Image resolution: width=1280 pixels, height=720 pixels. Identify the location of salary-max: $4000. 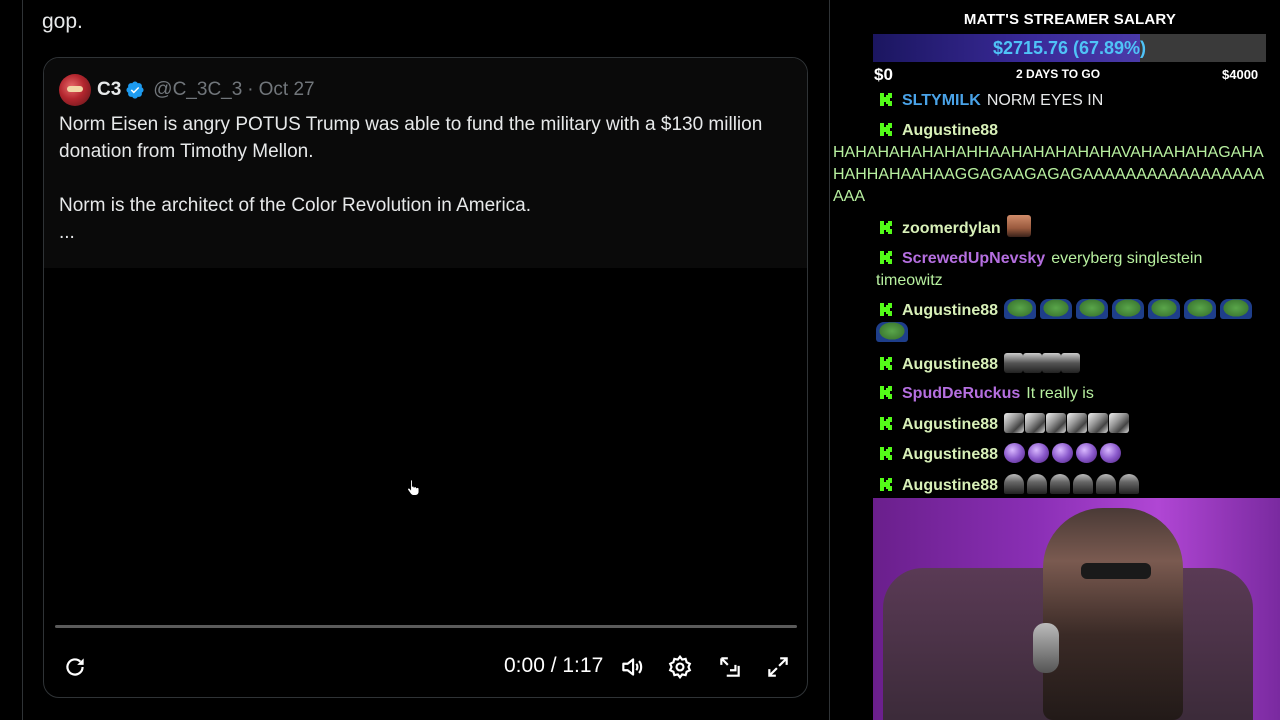
(1240, 74).